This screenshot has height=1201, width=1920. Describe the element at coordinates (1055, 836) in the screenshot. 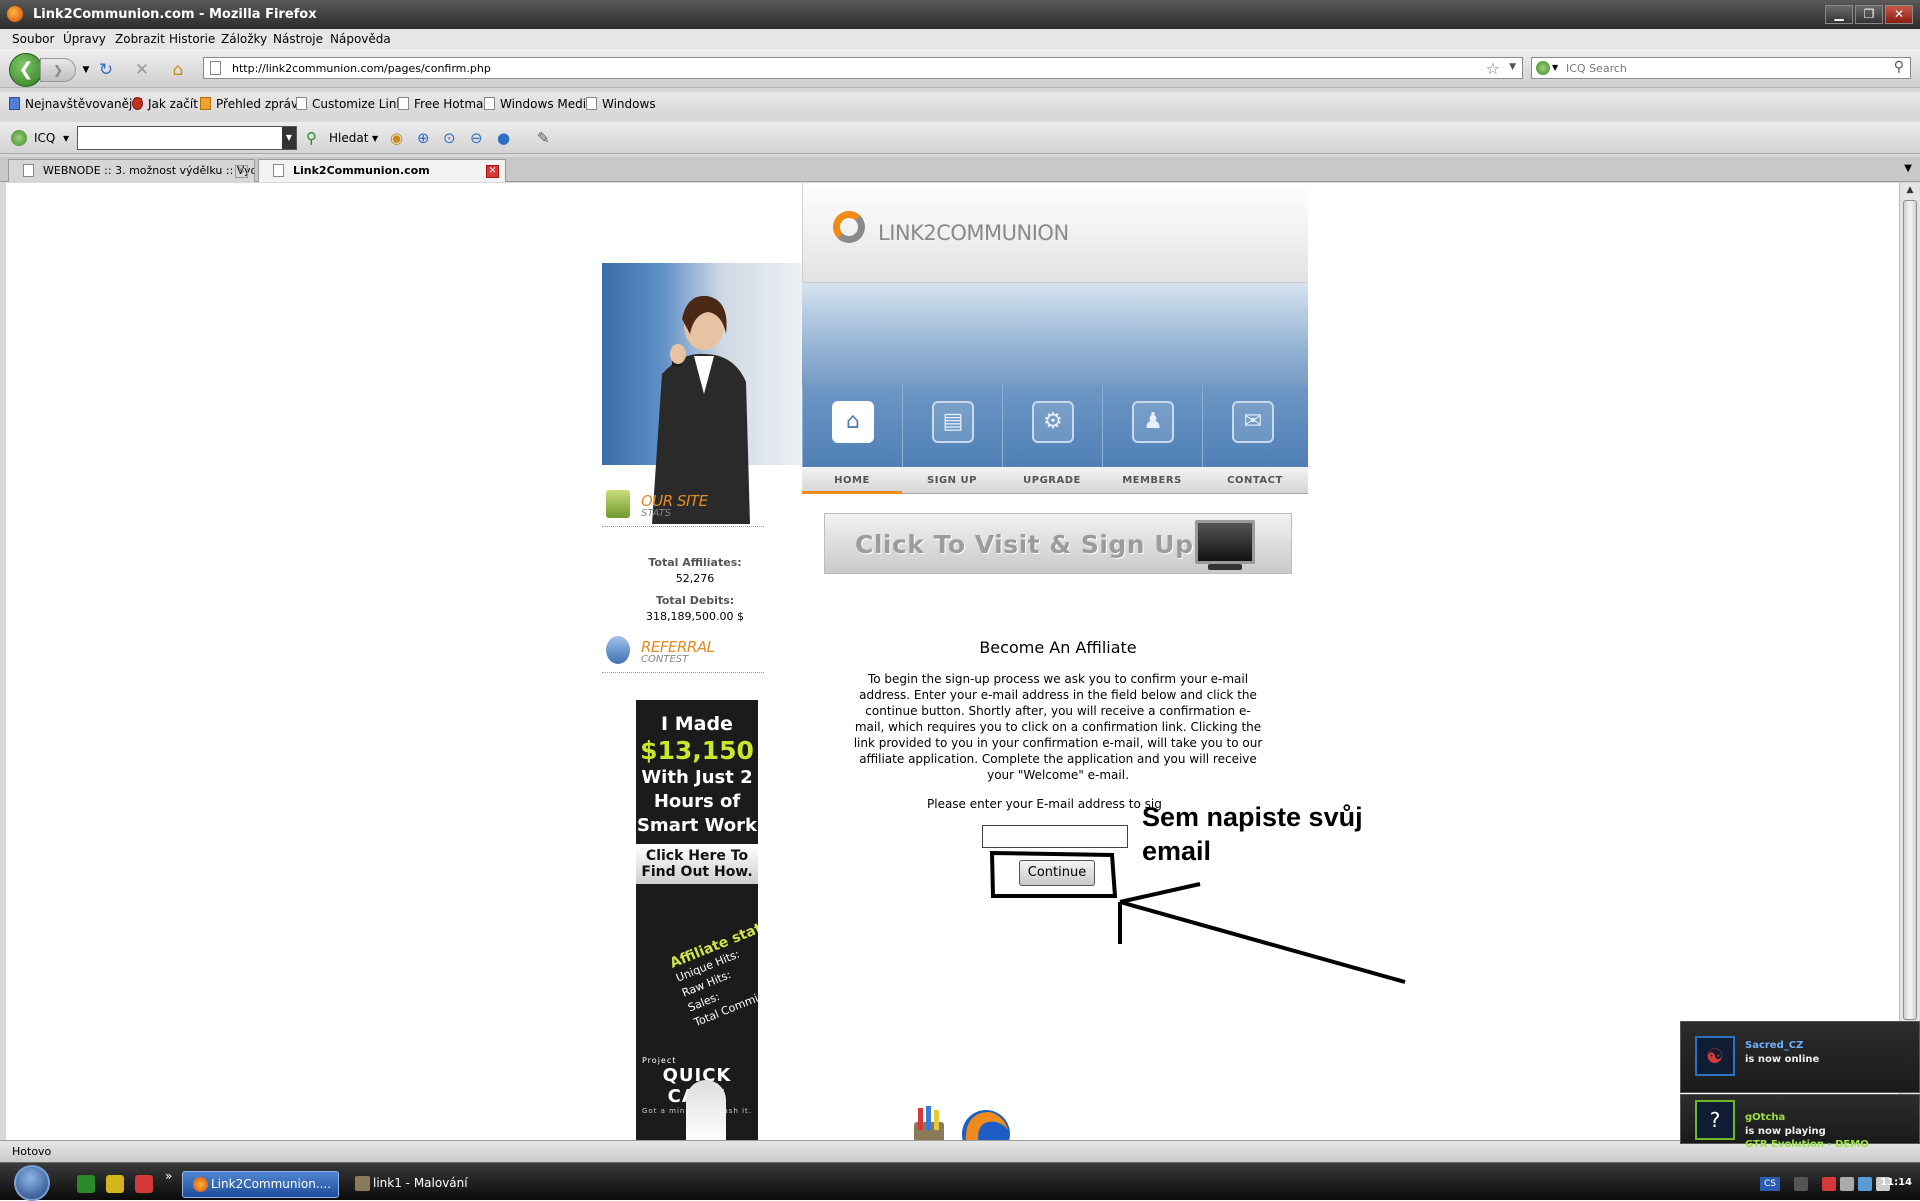

I see `email-field` at that location.